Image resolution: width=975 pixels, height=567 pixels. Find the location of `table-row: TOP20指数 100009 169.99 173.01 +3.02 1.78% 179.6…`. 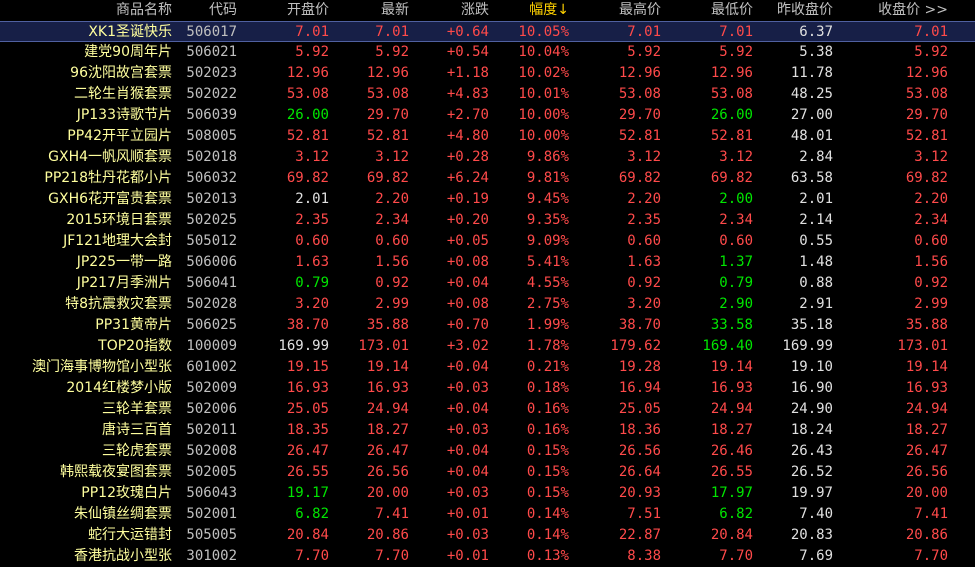

table-row: TOP20指数 100009 169.99 173.01 +3.02 1.78% 179.6… is located at coordinates (487, 346).